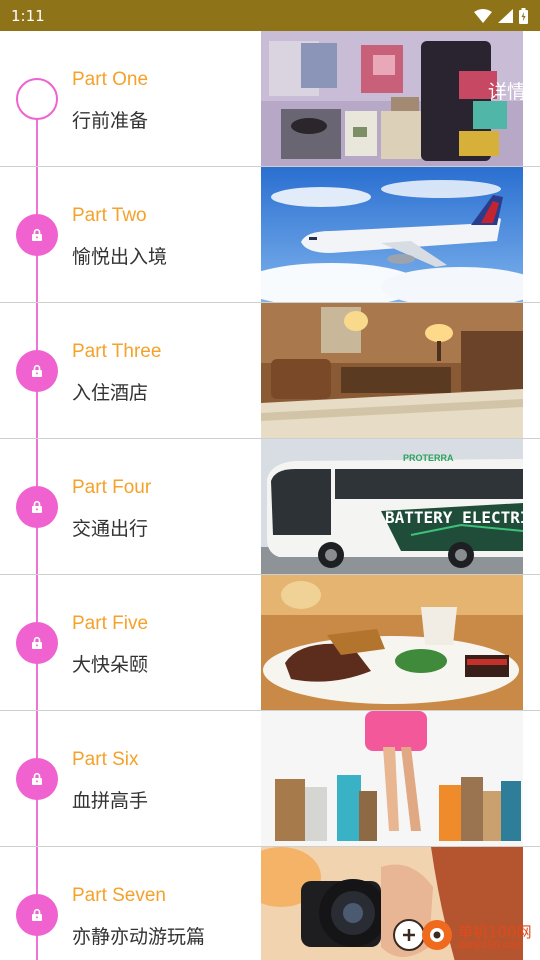 This screenshot has width=540, height=960. I want to click on timeline-marker-current, so click(37, 99).